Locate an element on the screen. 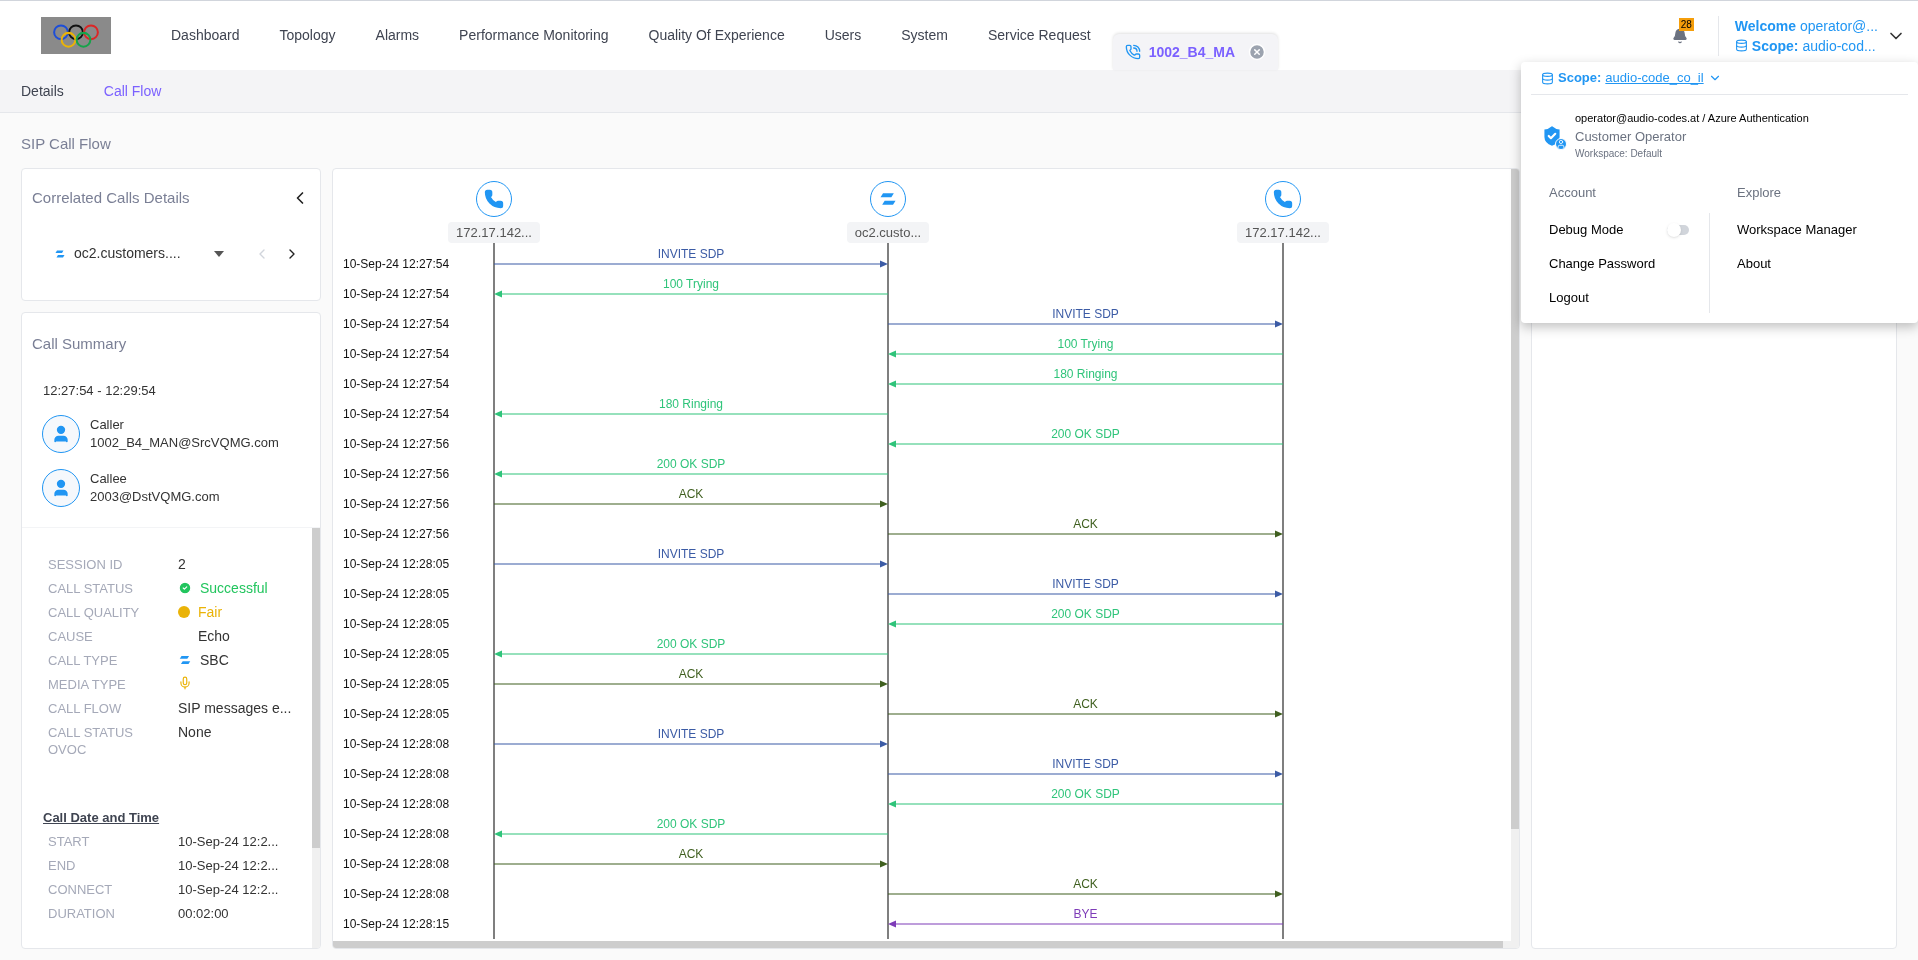 The height and width of the screenshot is (960, 1918). menu-item: Workspace Manager is located at coordinates (1797, 229).